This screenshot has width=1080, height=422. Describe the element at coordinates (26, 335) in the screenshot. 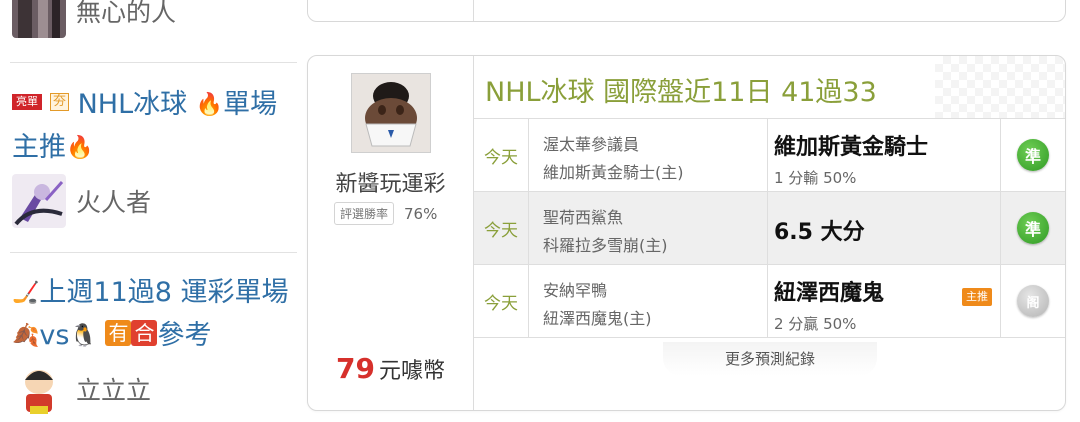

I see `leaf-icon: 🍂` at that location.